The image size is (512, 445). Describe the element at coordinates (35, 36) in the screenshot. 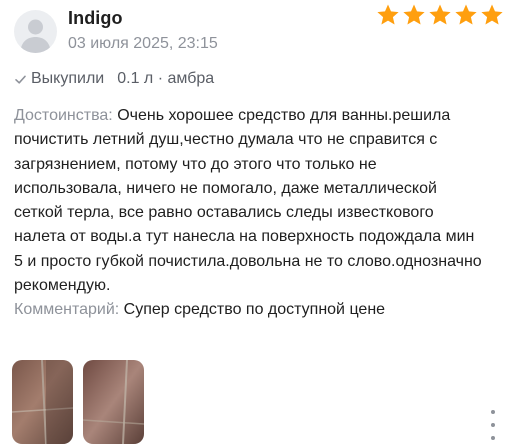

I see `user-silhouette-icon` at that location.